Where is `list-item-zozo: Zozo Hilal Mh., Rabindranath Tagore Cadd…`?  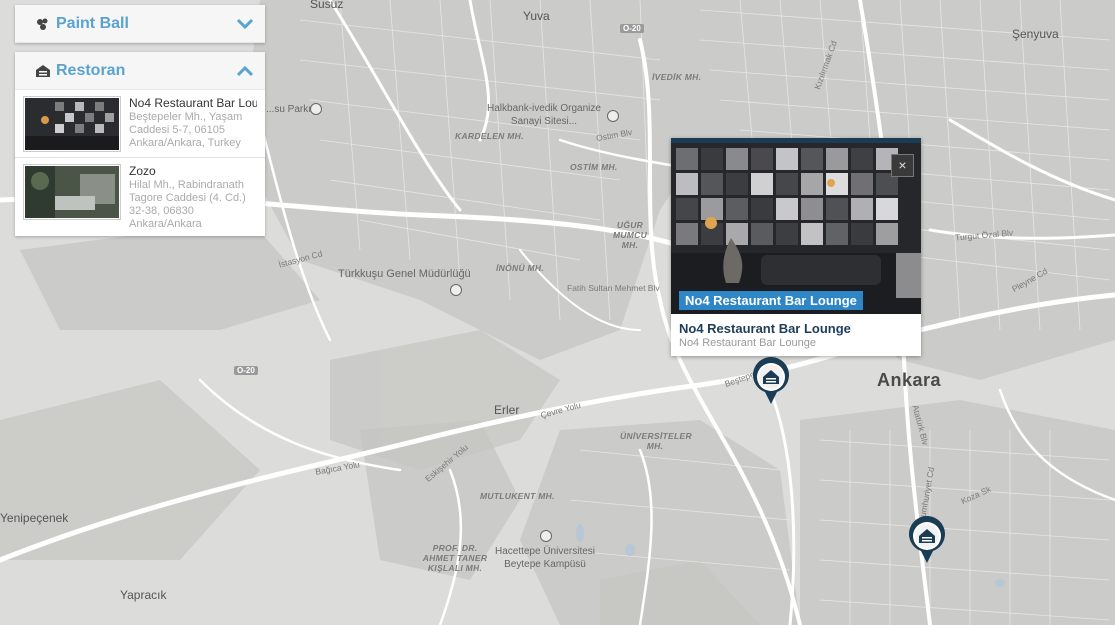
list-item-zozo: Zozo Hilal Mh., Rabindranath Tagore Cadd… is located at coordinates (140, 197).